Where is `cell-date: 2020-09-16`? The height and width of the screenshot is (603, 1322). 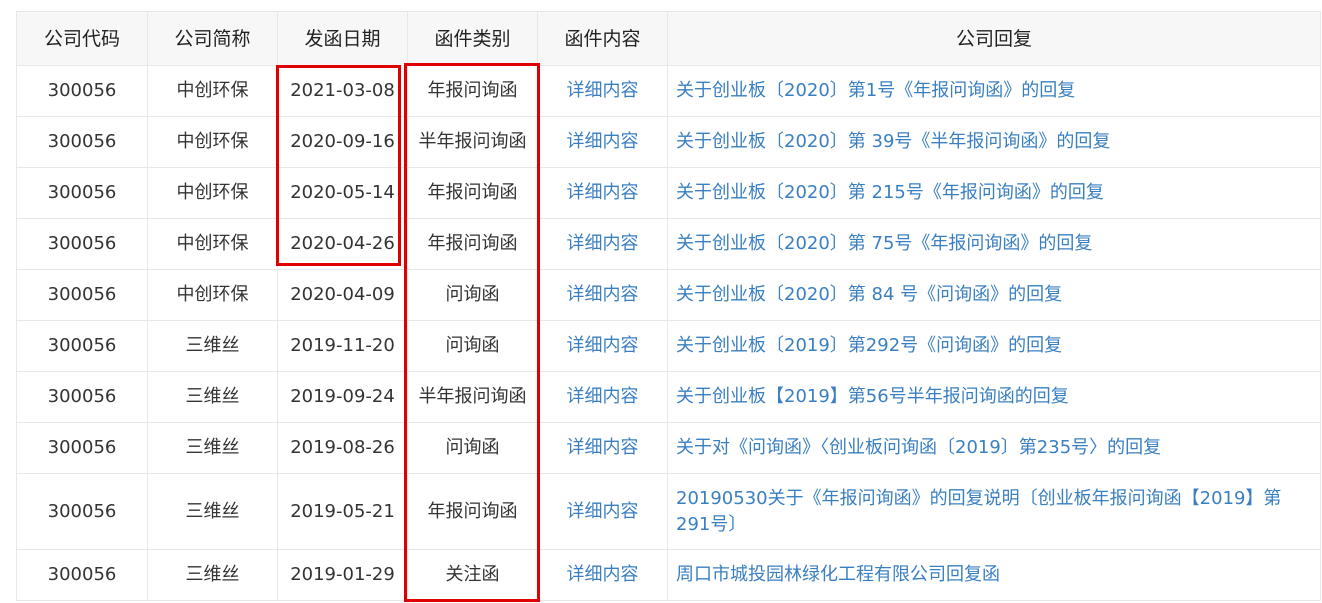
cell-date: 2020-09-16 is located at coordinates (342, 142).